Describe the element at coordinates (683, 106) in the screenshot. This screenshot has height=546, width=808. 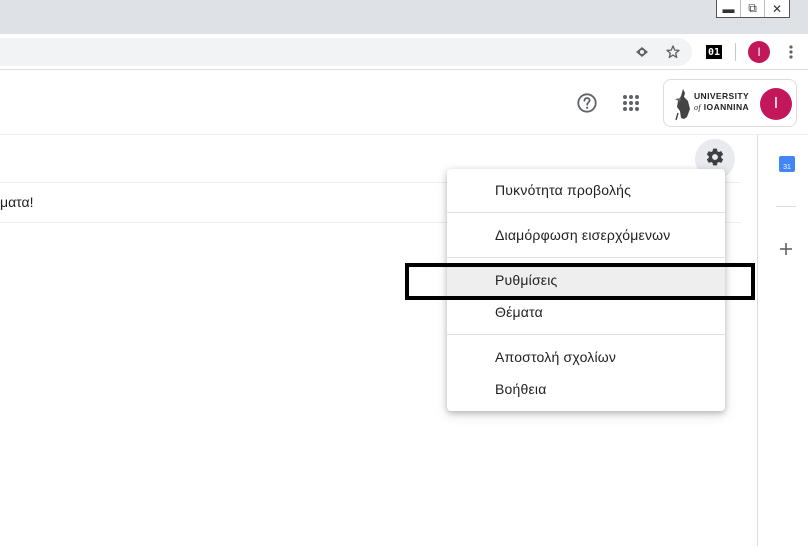
I see `university-logo-icon` at that location.